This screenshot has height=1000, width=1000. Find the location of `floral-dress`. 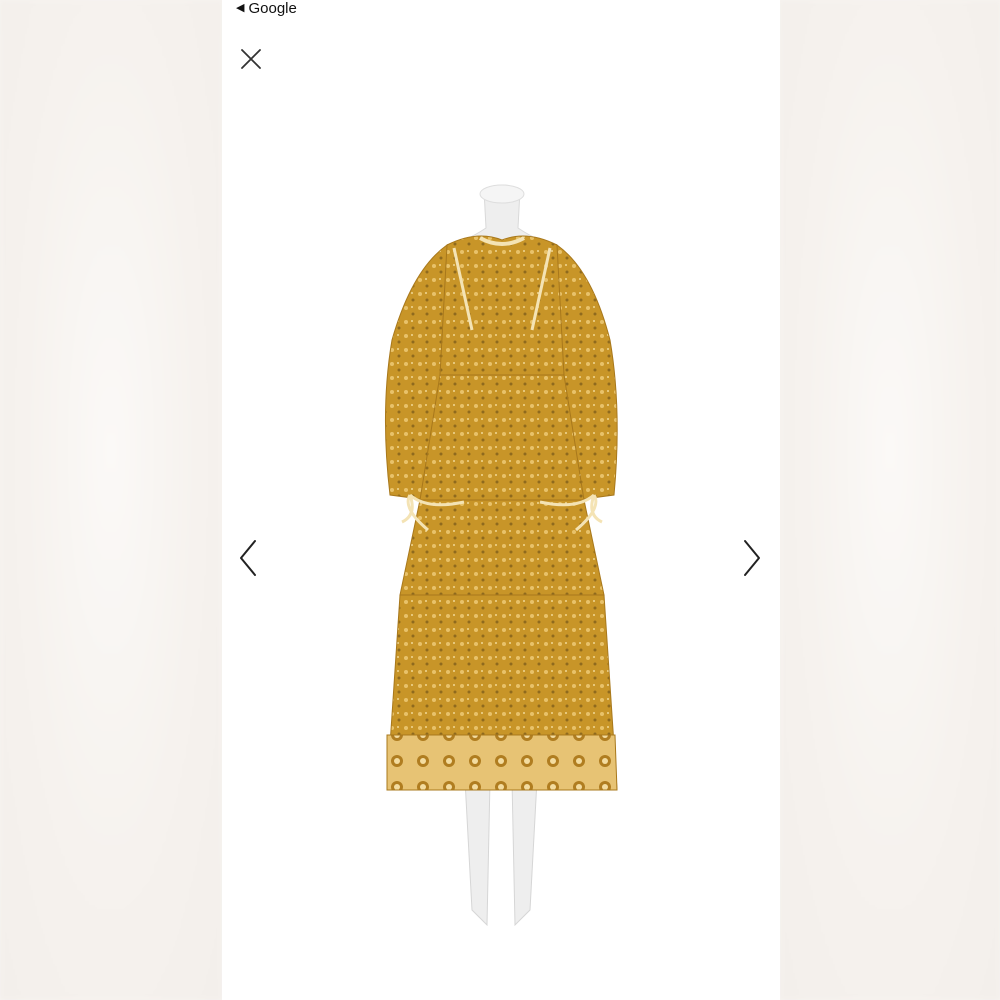

floral-dress is located at coordinates (501, 513).